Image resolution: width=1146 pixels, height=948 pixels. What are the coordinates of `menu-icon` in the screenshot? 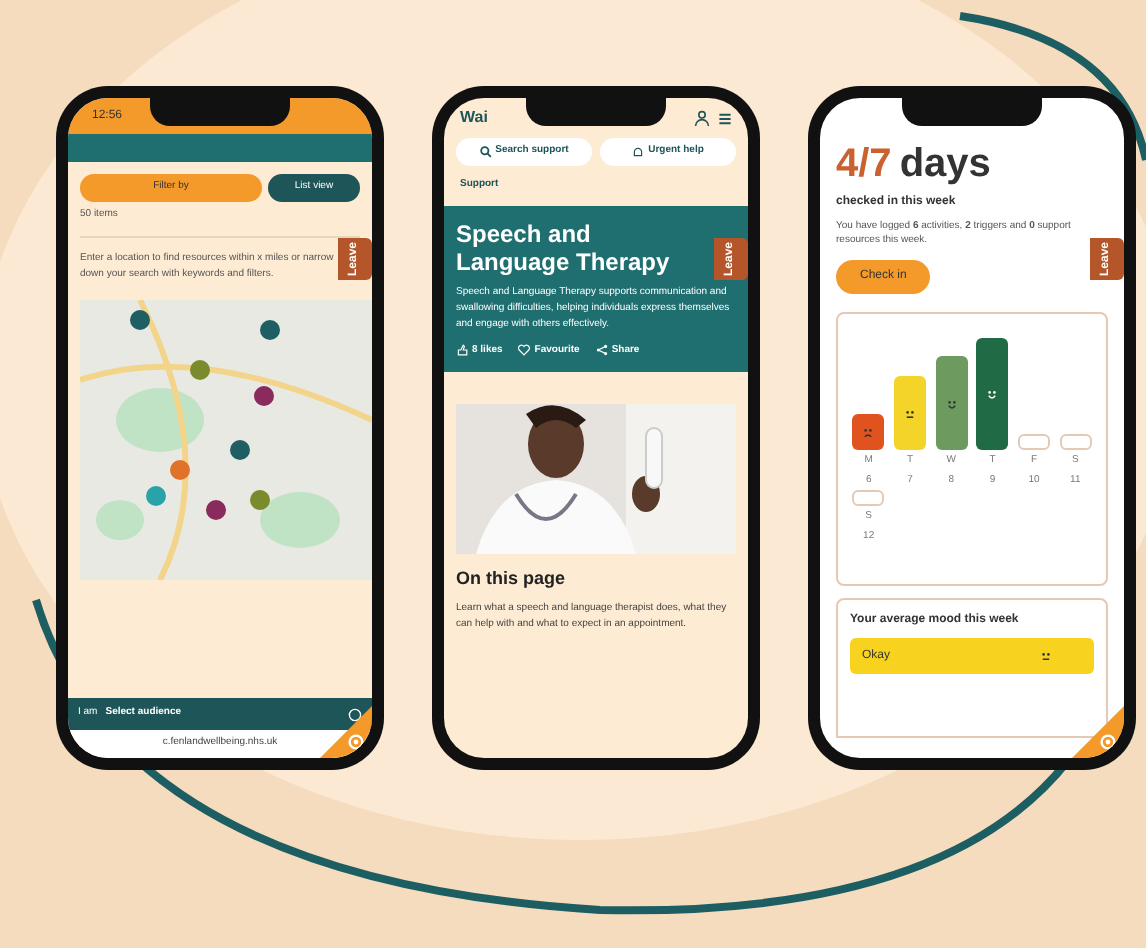 It's located at (725, 118).